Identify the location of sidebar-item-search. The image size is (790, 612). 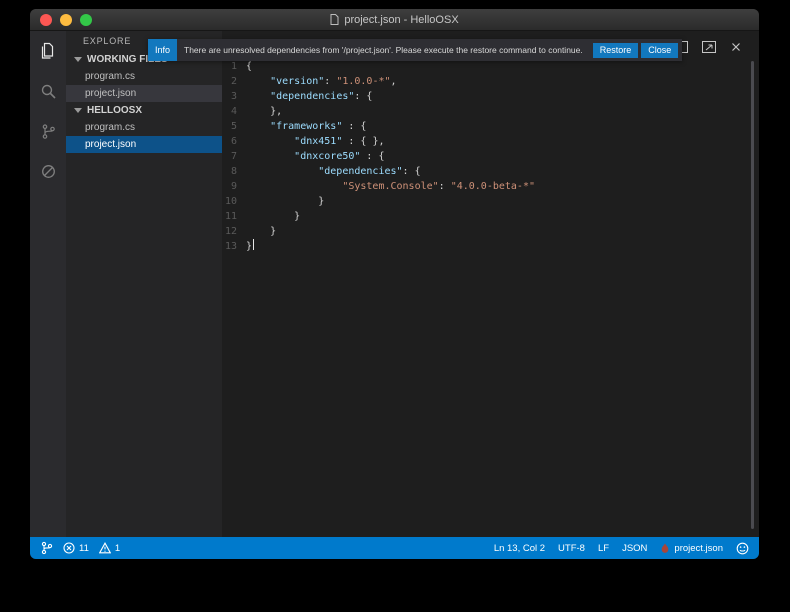
(48, 91).